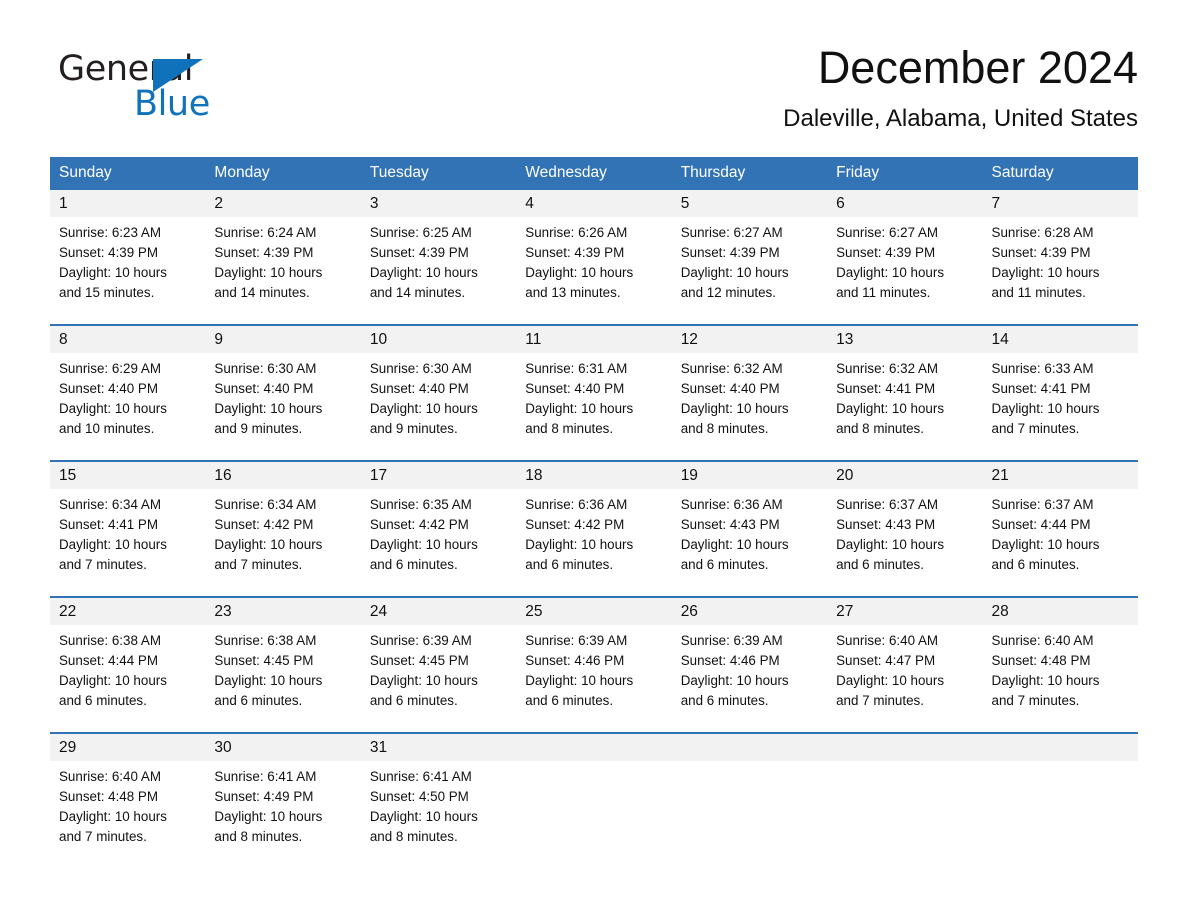 The height and width of the screenshot is (918, 1188). What do you see at coordinates (128, 474) in the screenshot?
I see `day-number: 15` at bounding box center [128, 474].